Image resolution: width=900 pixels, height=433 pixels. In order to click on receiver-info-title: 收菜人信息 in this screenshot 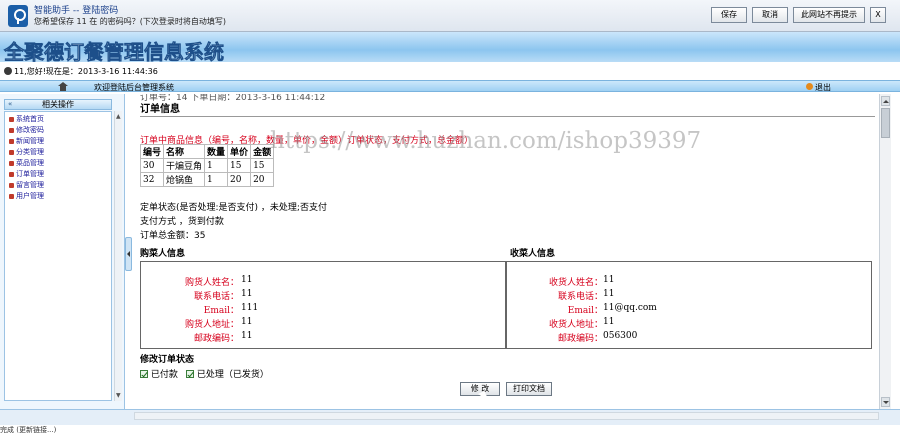, I will do `click(533, 254)`.